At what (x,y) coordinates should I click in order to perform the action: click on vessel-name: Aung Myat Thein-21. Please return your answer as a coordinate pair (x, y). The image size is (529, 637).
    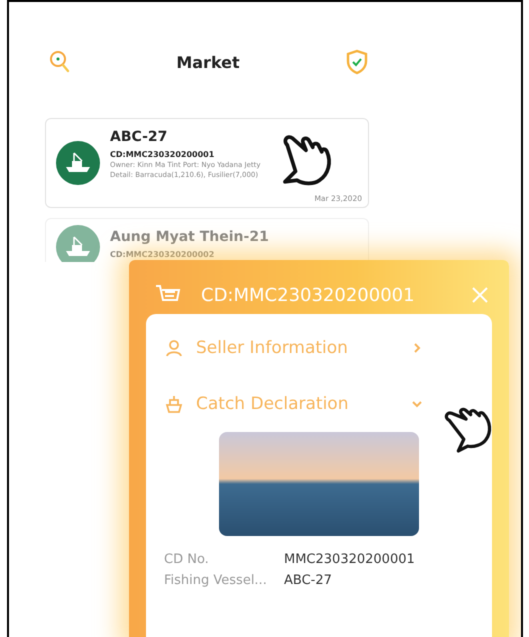
    Looking at the image, I should click on (189, 237).